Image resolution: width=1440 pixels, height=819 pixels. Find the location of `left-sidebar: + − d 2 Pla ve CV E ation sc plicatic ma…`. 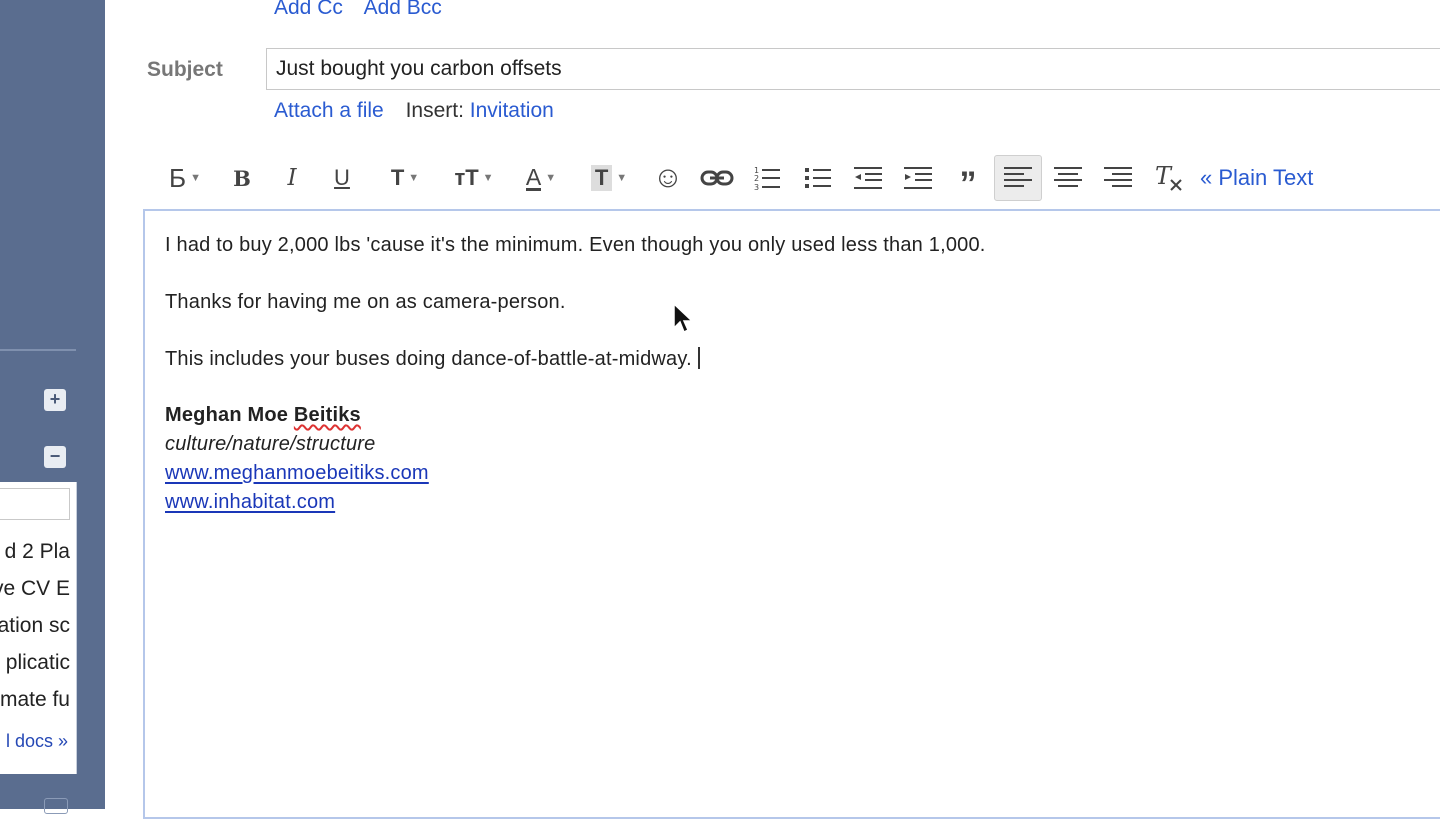

left-sidebar: + − d 2 Pla ve CV E ation sc plicatic ma… is located at coordinates (52, 407).